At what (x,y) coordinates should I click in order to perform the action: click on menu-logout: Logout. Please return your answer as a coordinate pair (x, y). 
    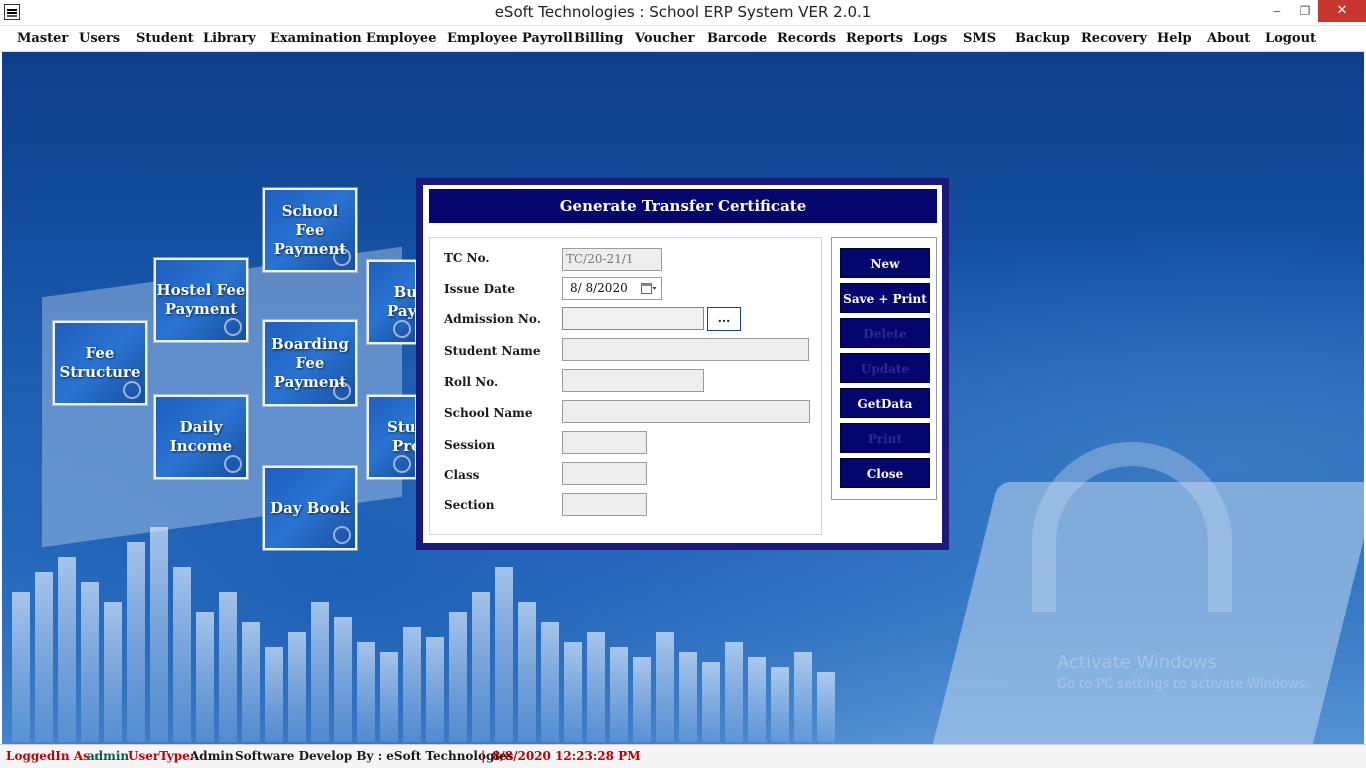
    Looking at the image, I should click on (1290, 38).